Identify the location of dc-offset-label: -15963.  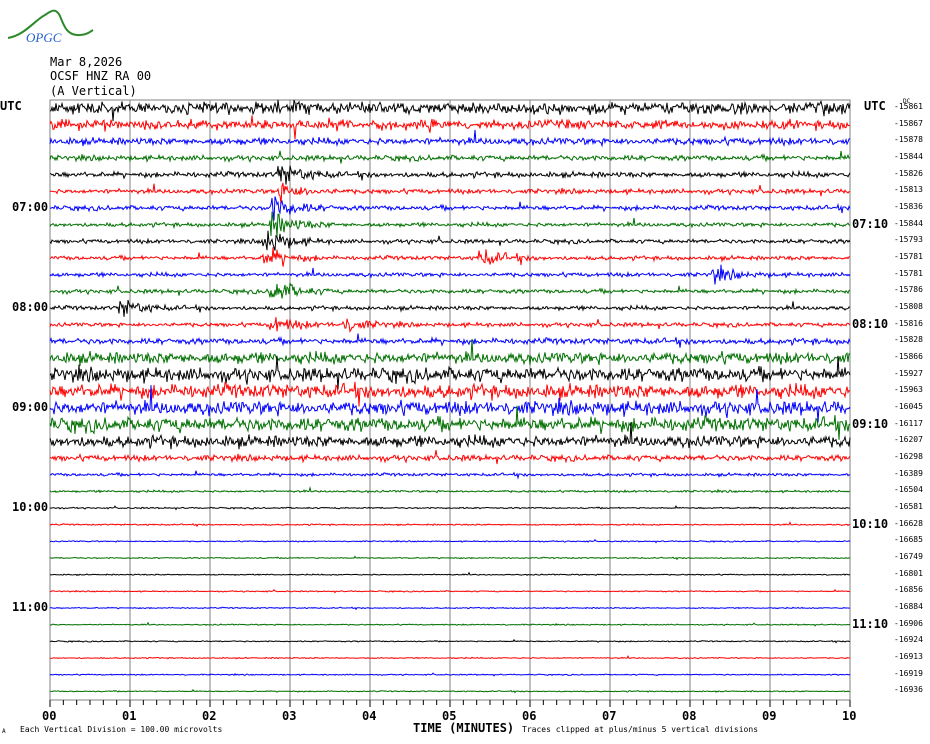
(908, 390).